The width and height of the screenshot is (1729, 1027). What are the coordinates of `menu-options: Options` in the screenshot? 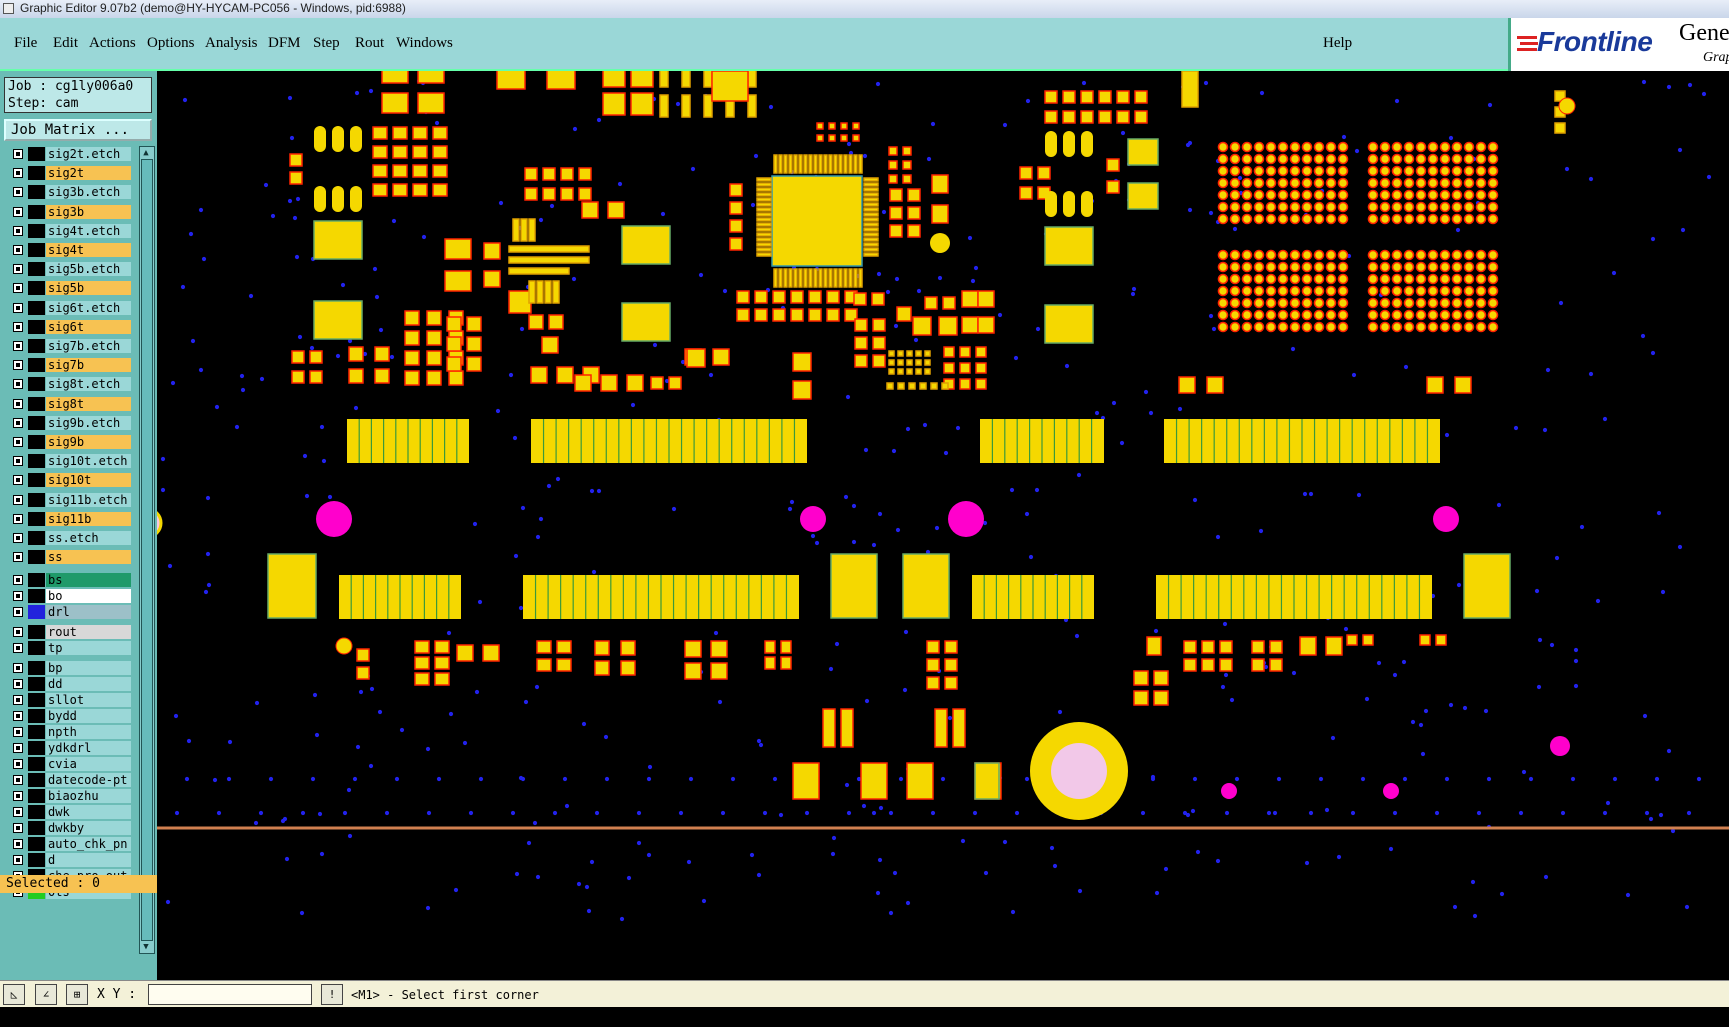 It's located at (171, 43).